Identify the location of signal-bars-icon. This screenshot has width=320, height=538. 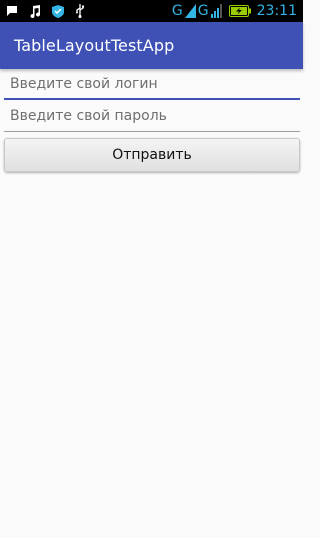
(216, 11).